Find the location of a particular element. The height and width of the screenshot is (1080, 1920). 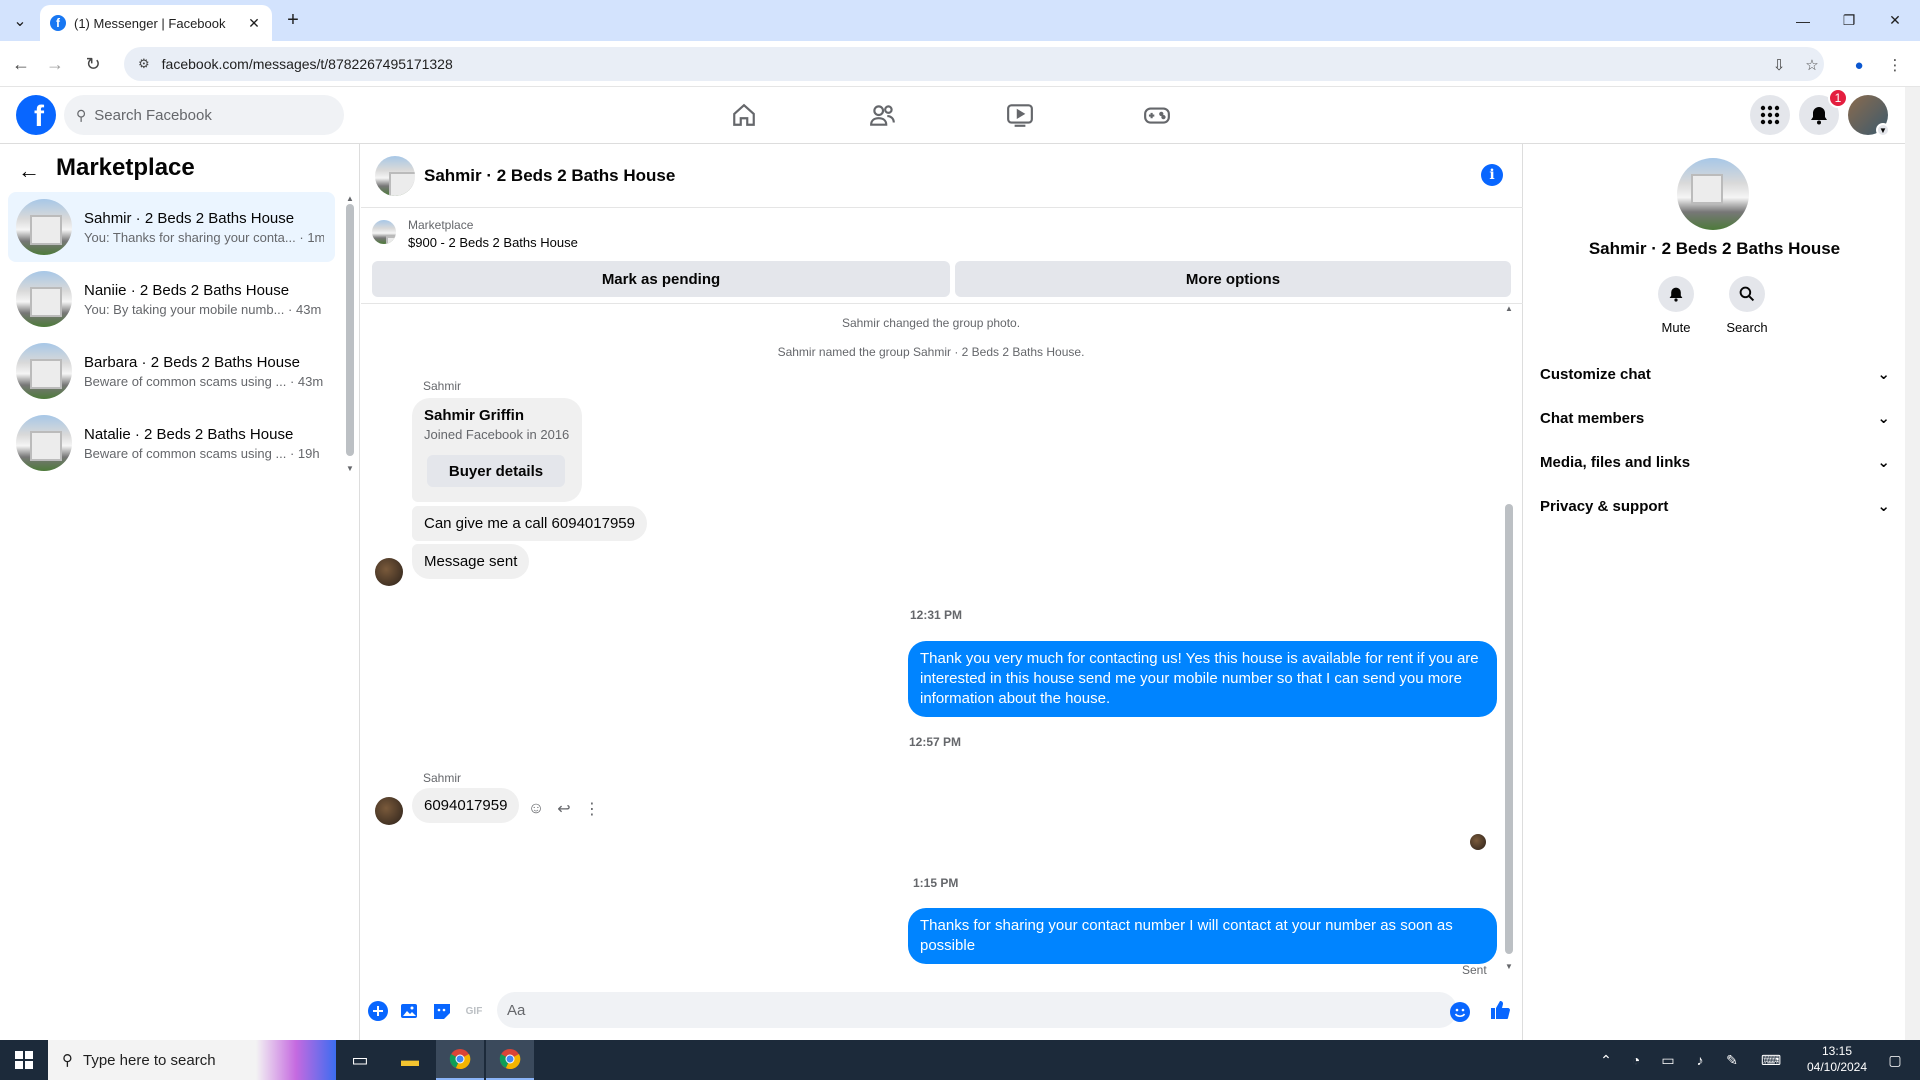

react-smiley-icon: ☺ is located at coordinates (536, 809).